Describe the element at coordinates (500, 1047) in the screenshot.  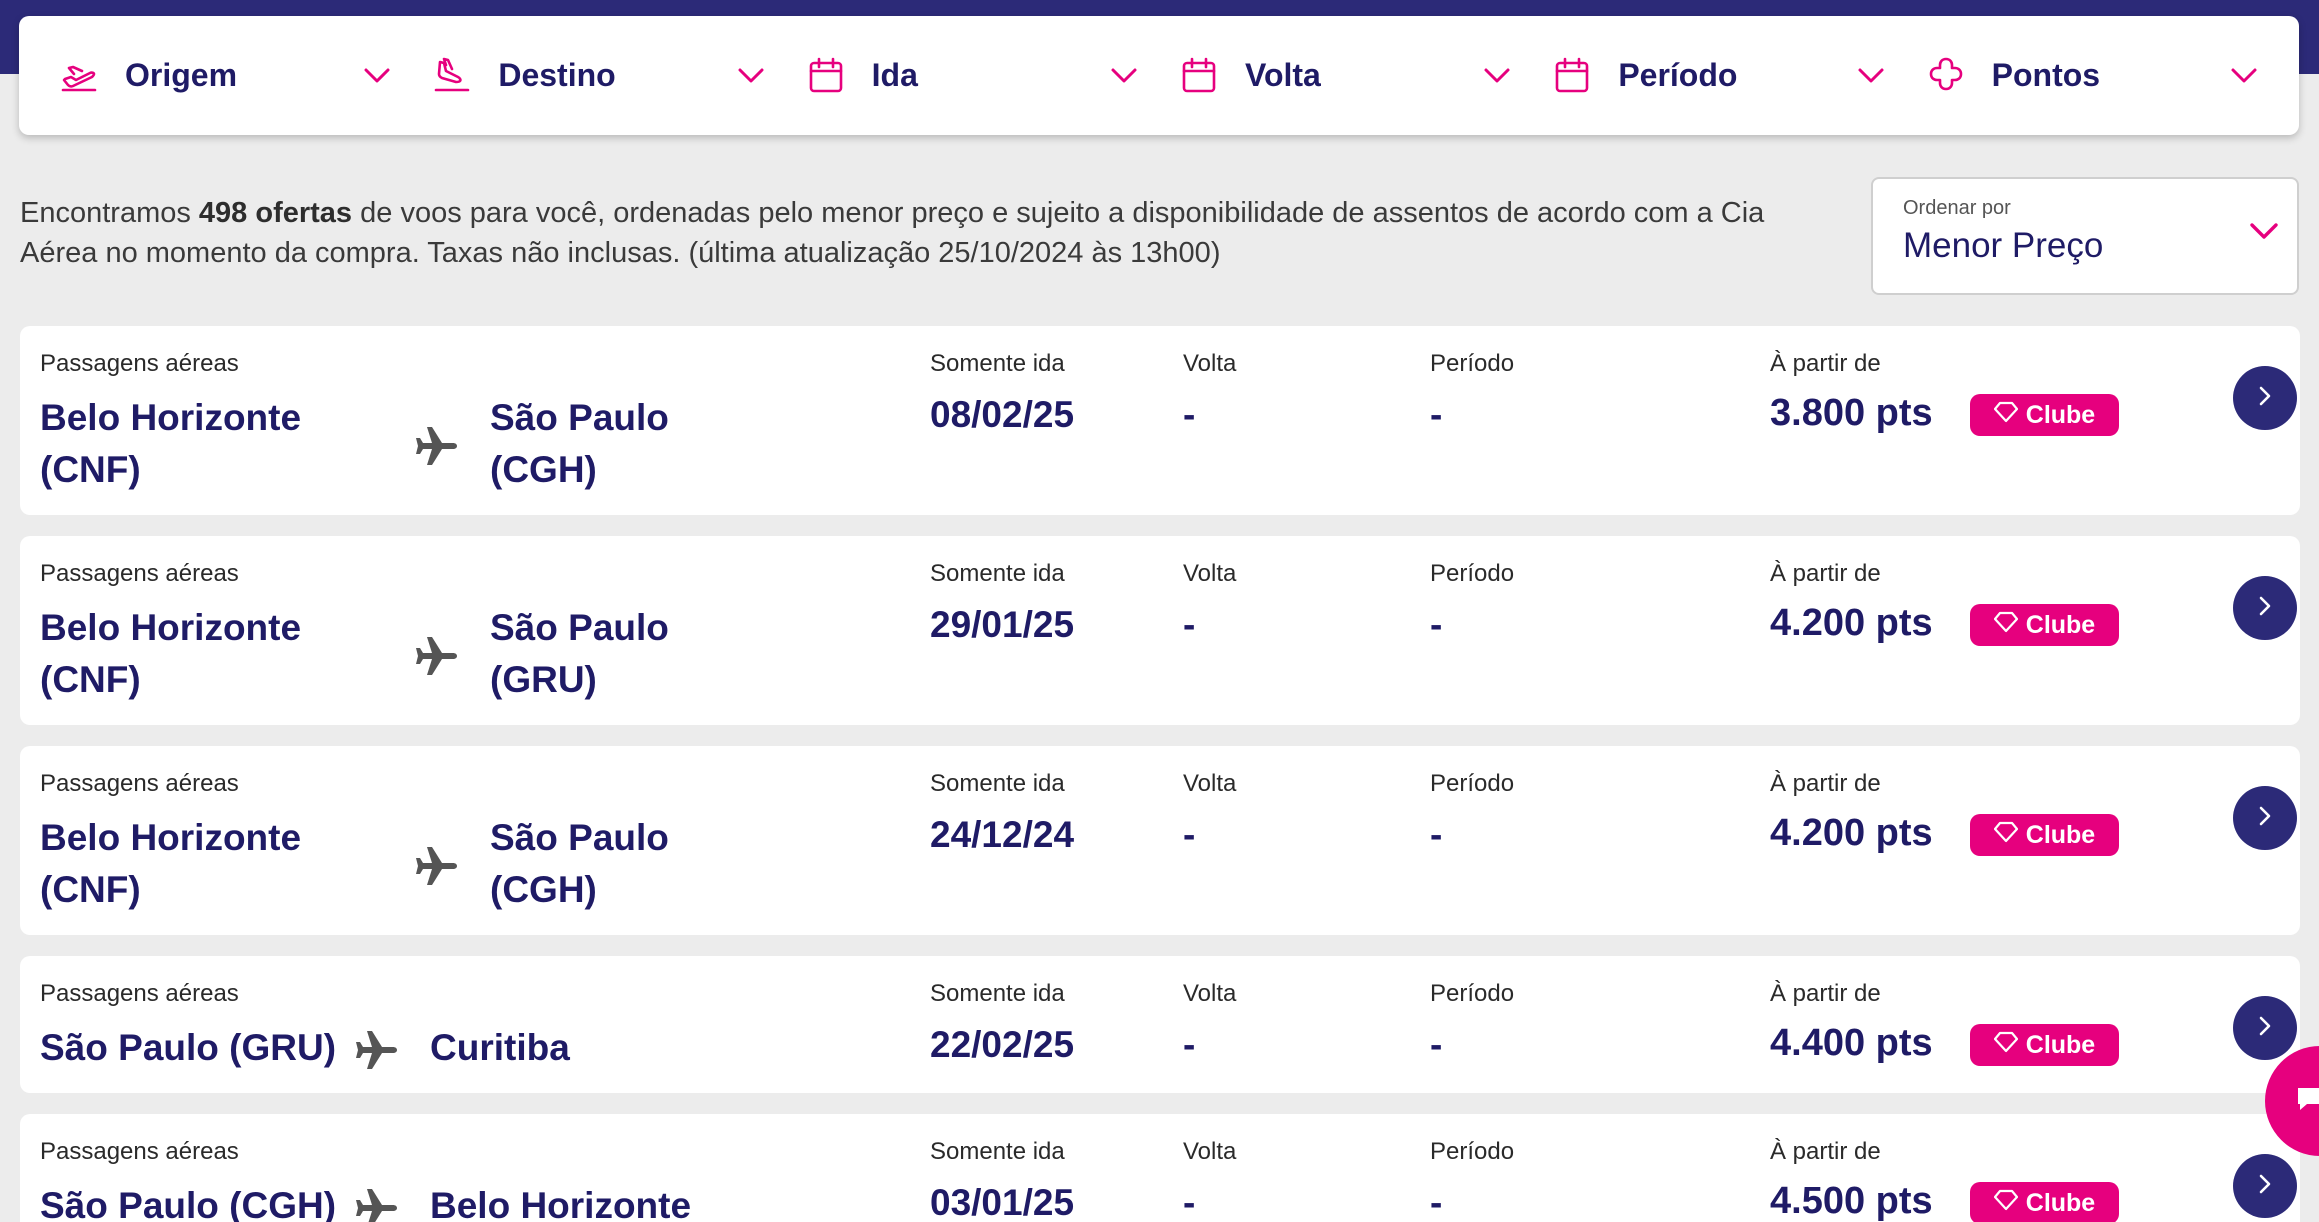
I see `destination-city: Curitiba` at that location.